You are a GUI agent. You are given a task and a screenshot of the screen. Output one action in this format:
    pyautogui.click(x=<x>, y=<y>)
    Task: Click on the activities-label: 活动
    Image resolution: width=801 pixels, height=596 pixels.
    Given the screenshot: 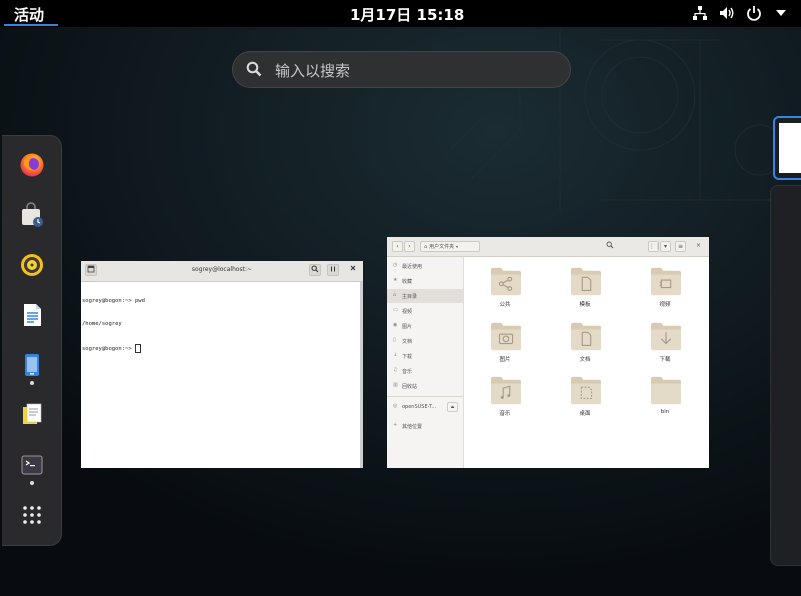 What is the action you would take?
    pyautogui.click(x=29, y=15)
    